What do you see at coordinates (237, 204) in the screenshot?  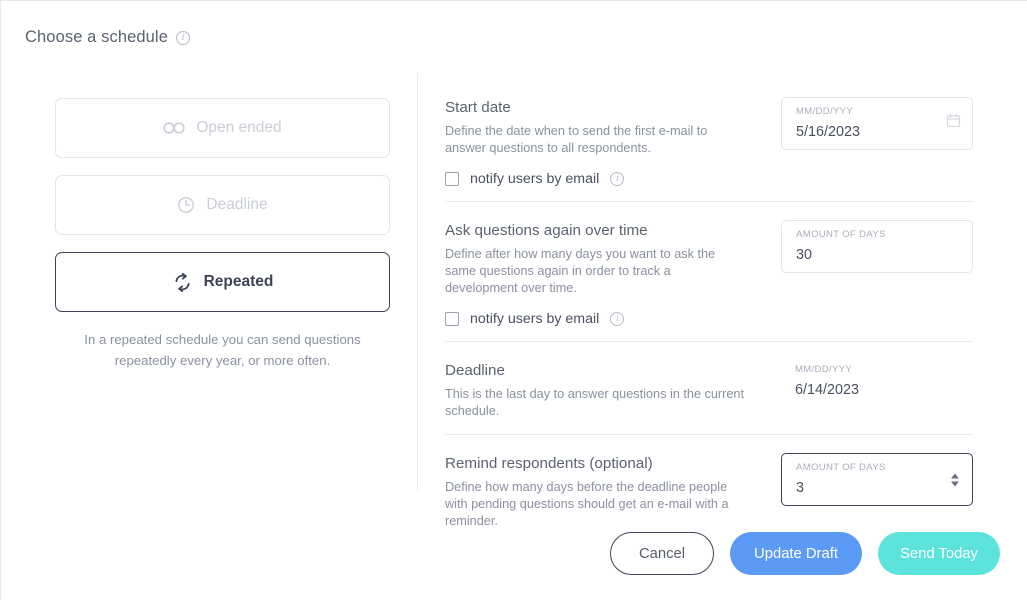 I see `schedule-option-label: Deadline` at bounding box center [237, 204].